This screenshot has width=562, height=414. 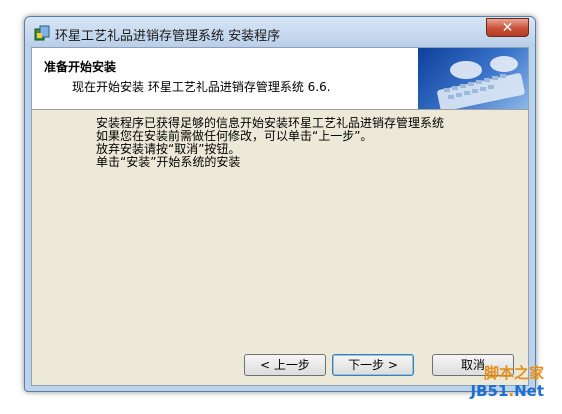 What do you see at coordinates (489, 391) in the screenshot?
I see `watermark-site-name: JB51` at bounding box center [489, 391].